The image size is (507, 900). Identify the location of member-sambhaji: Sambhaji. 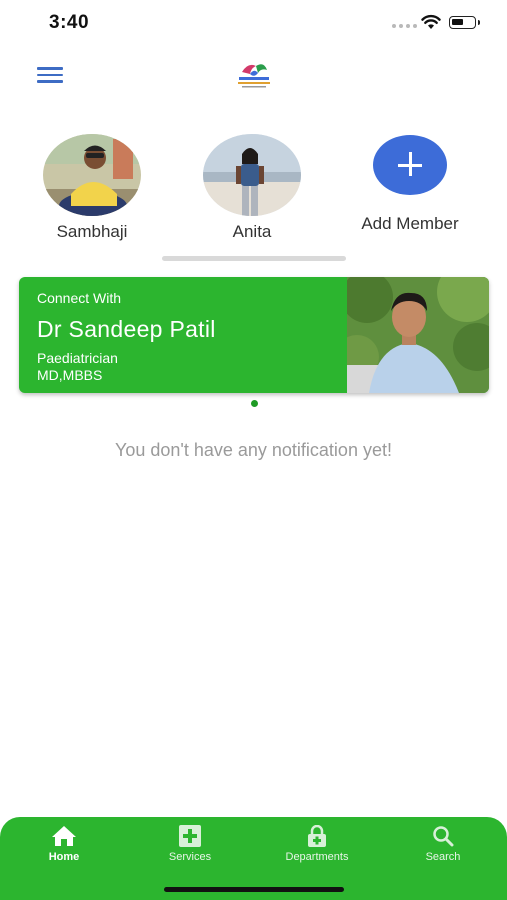
(92, 188).